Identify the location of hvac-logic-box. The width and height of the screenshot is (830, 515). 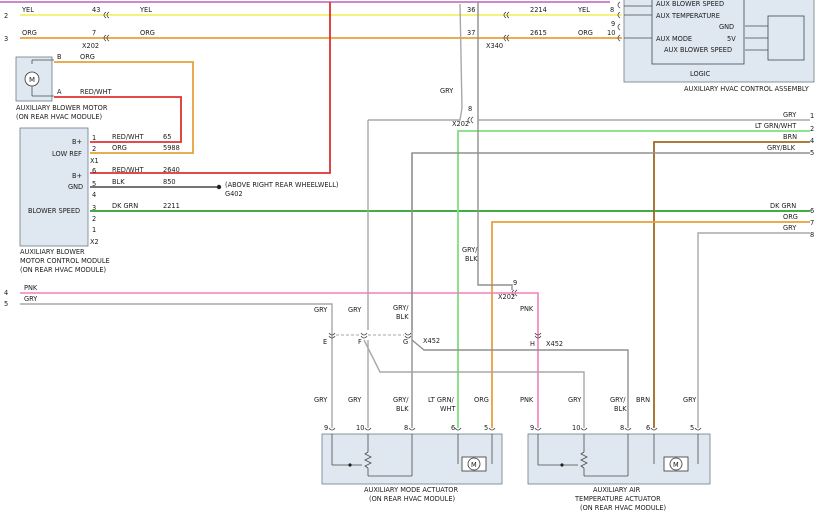
(698, 32).